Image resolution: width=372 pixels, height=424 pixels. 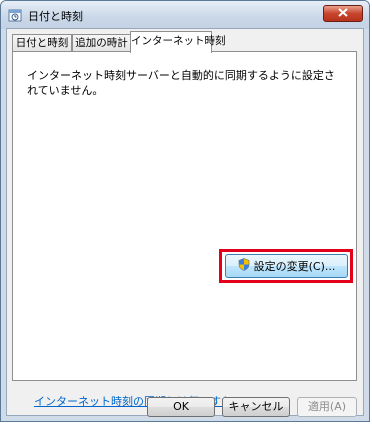 I want to click on window-title: 日付と時刻, so click(x=55, y=16).